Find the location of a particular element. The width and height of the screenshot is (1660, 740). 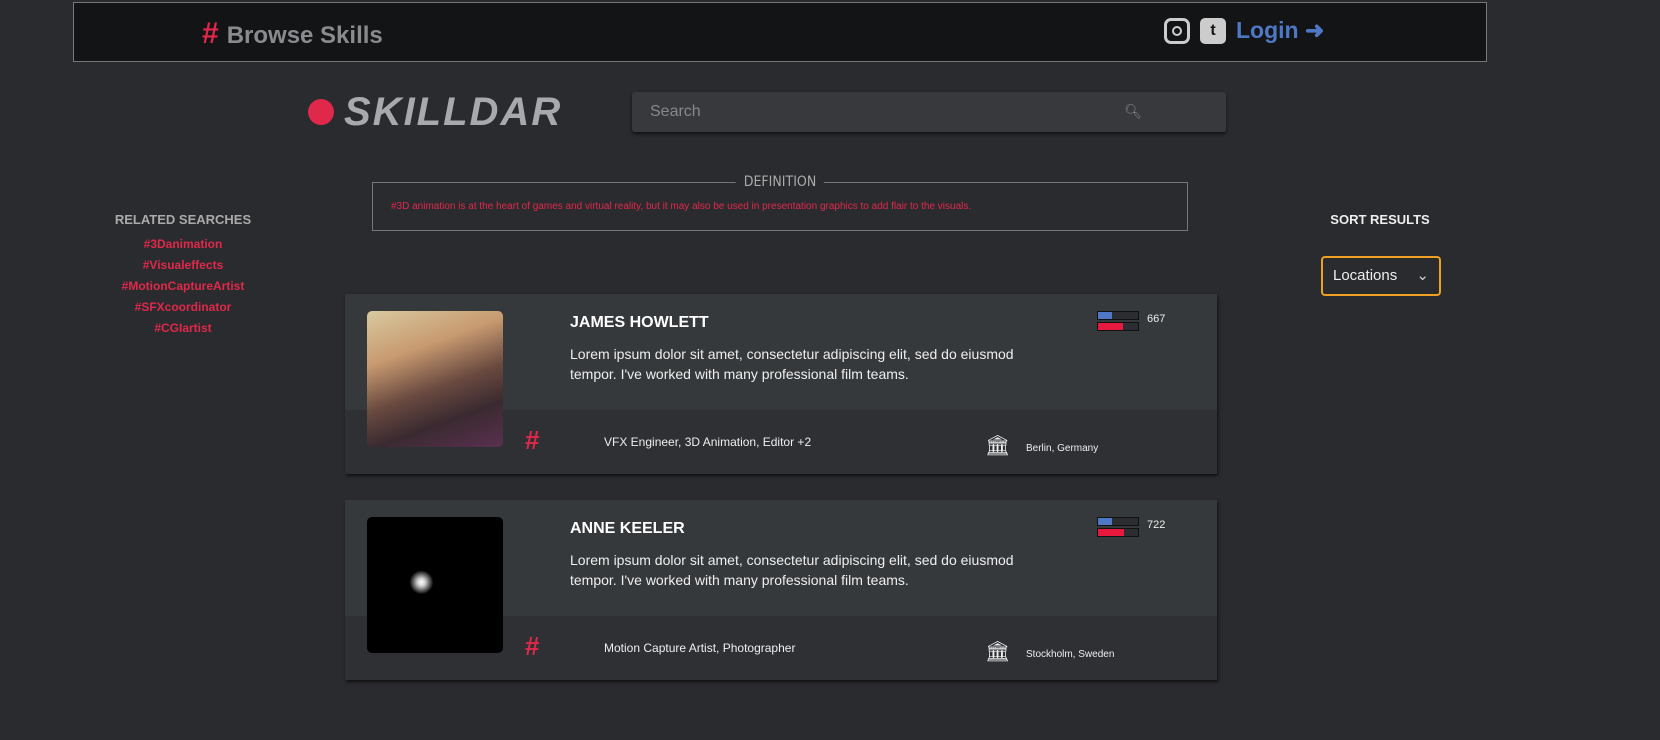

result-name: JAMES HOWLETT is located at coordinates (639, 323).